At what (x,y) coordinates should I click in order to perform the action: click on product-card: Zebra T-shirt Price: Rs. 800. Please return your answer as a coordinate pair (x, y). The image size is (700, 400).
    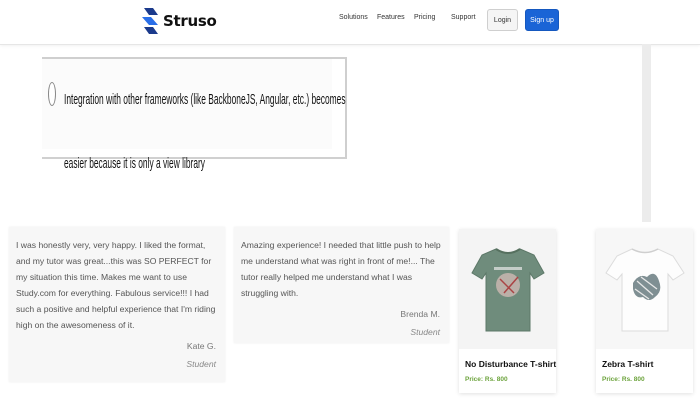
    Looking at the image, I should click on (644, 311).